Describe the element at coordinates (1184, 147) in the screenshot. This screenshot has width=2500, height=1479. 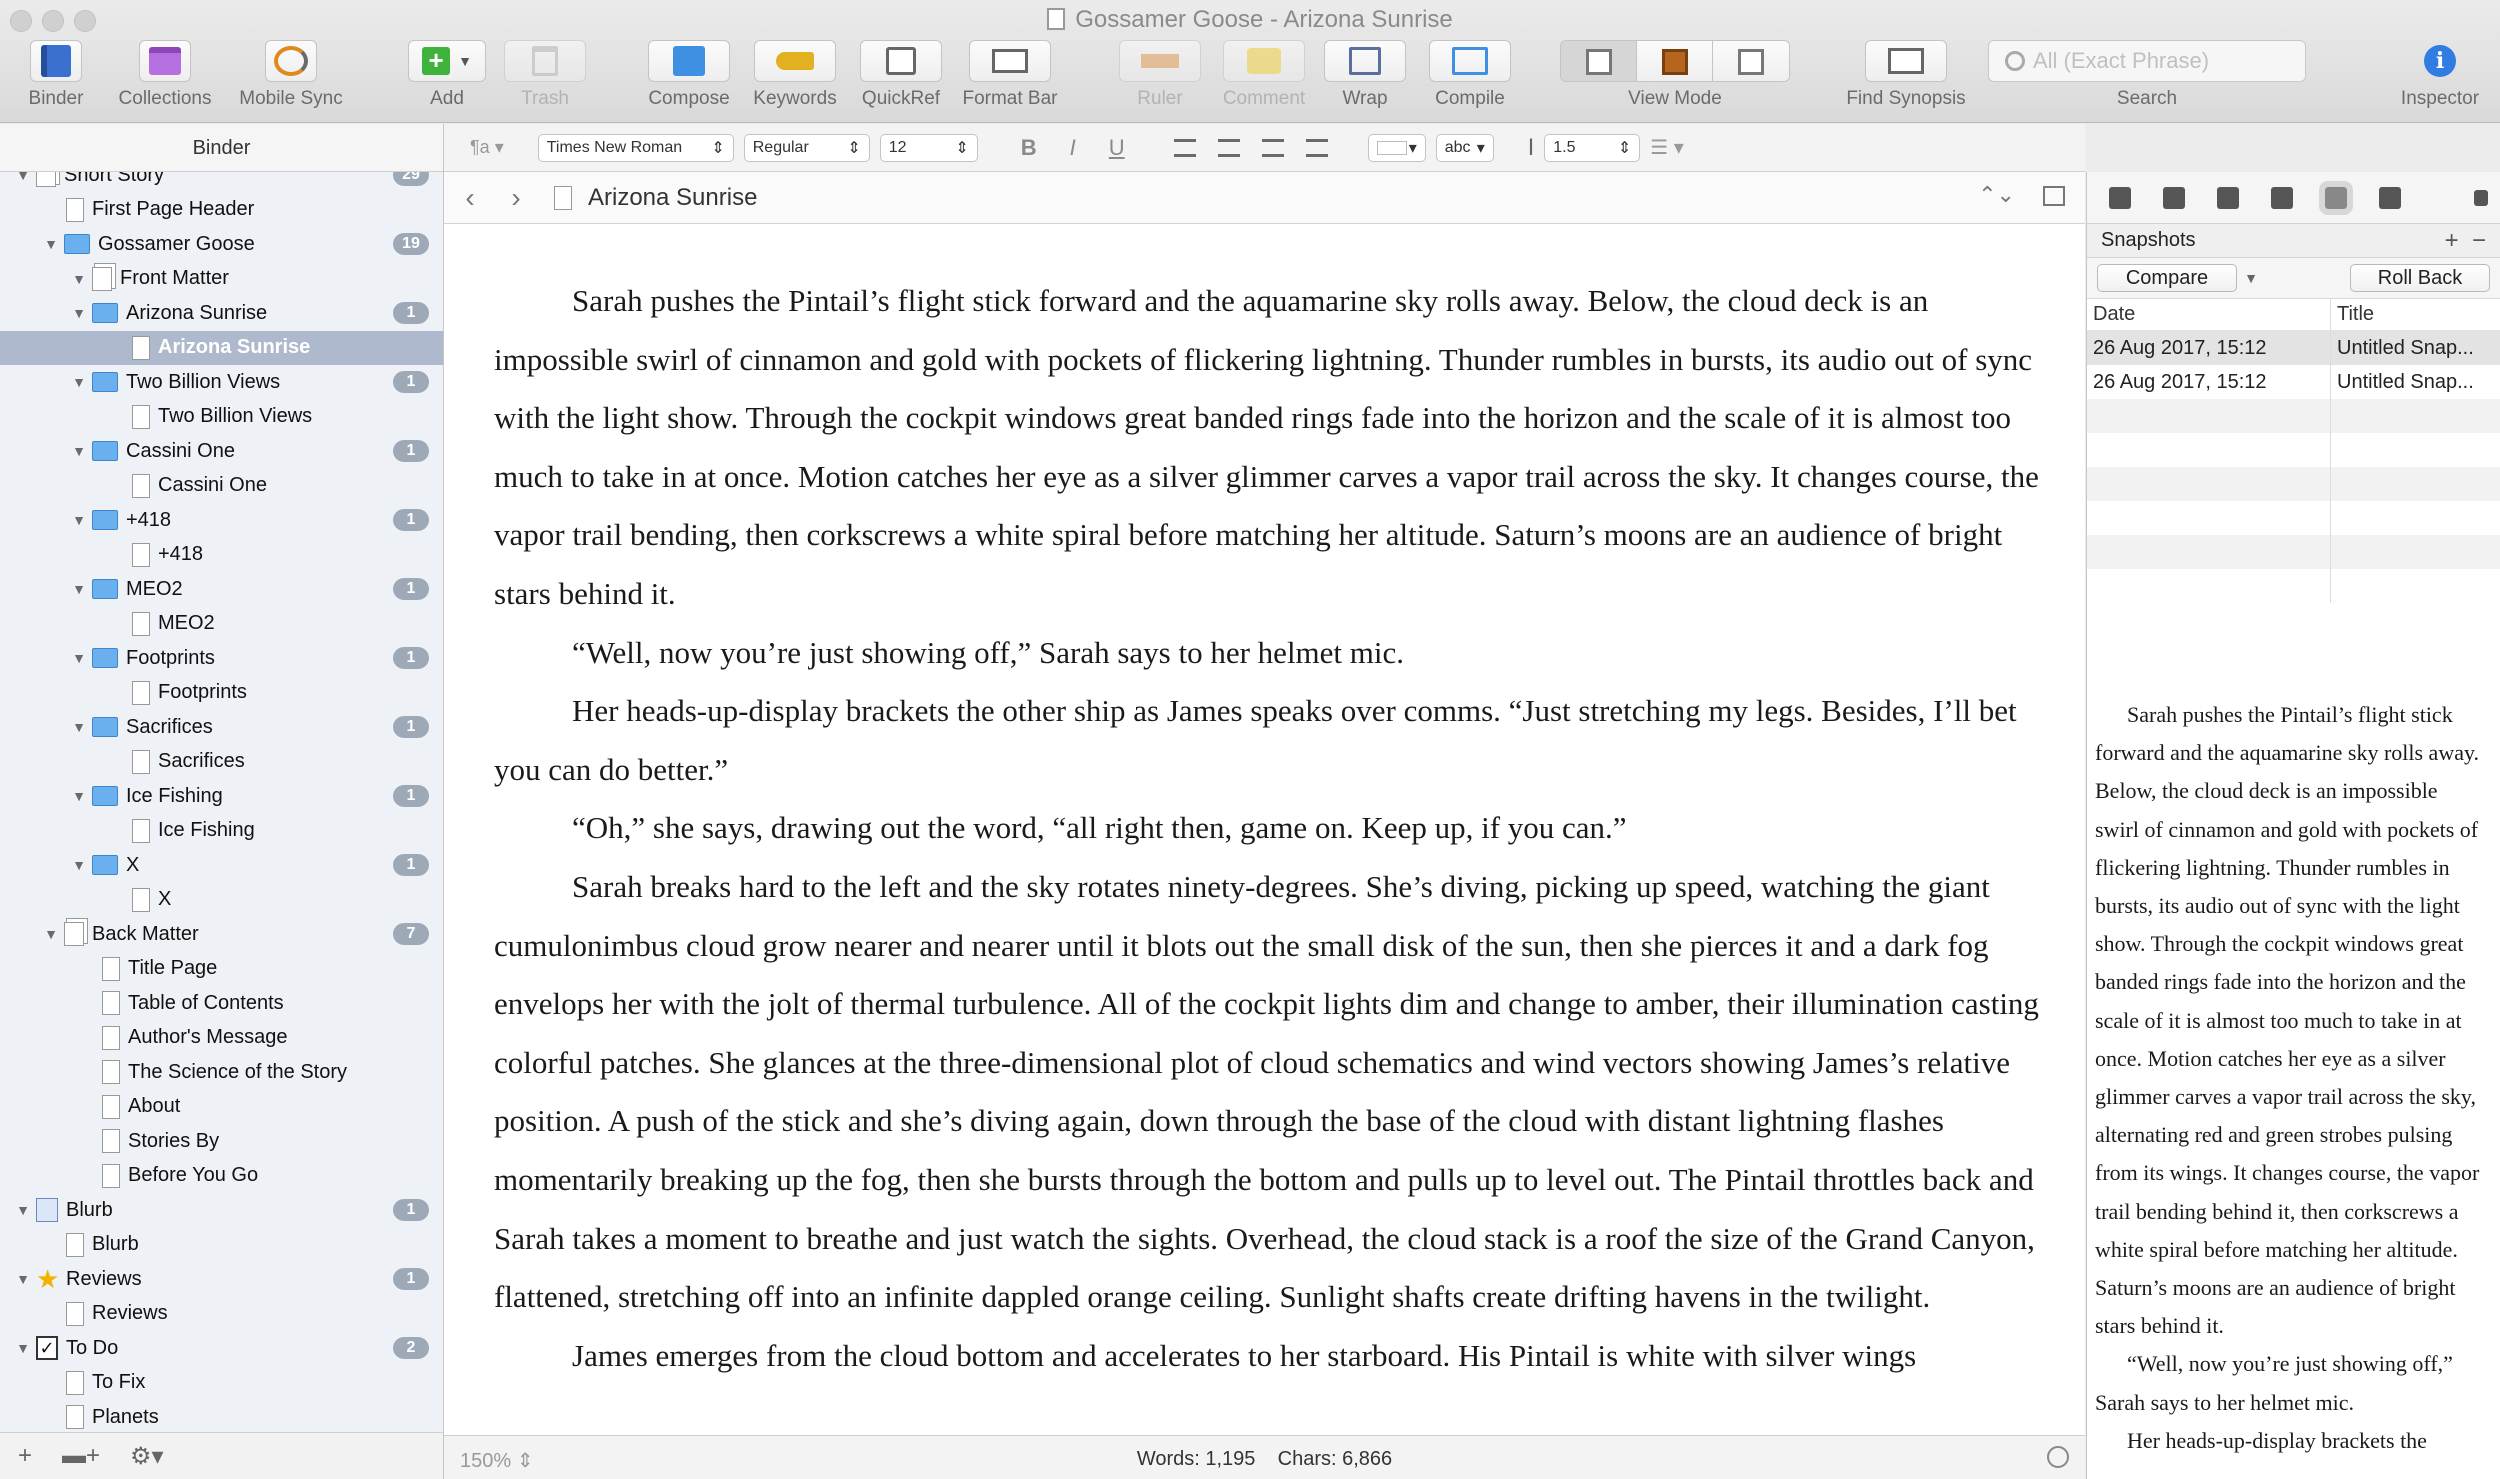
I see `align-left-icon` at that location.